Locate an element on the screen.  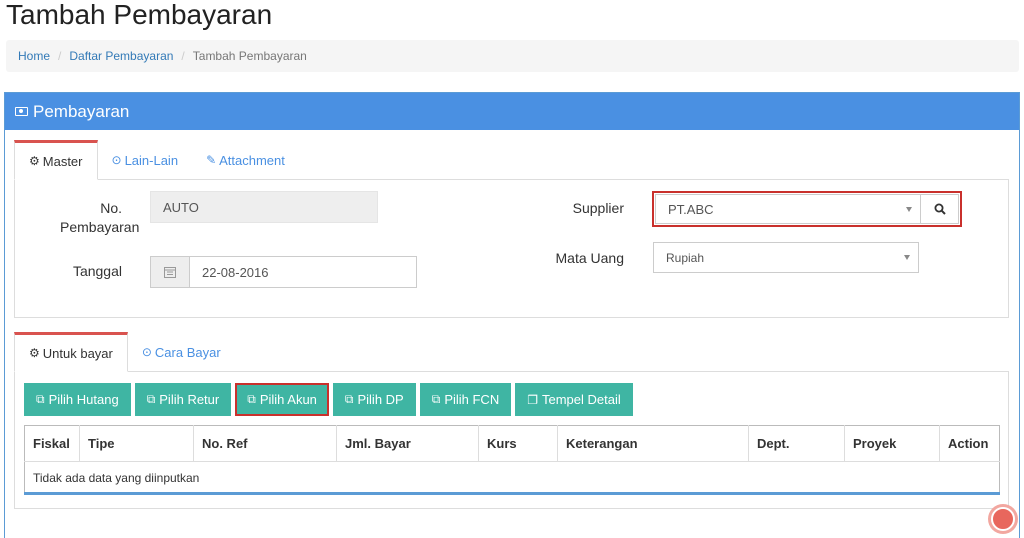
detail-tabs: ⚙ Untuk bayar ⊙ Cara Bayar is located at coordinates (124, 352).